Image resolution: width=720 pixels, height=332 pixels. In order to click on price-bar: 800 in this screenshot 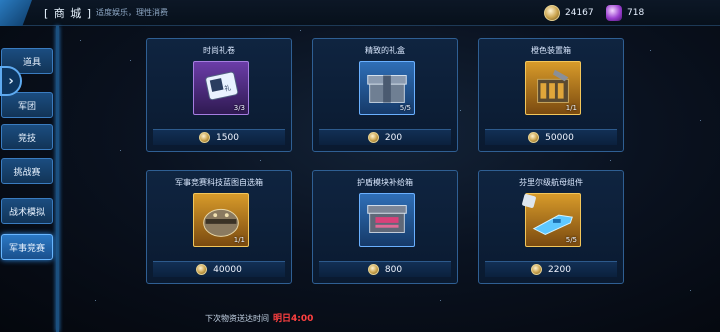, I will do `click(385, 269)`.